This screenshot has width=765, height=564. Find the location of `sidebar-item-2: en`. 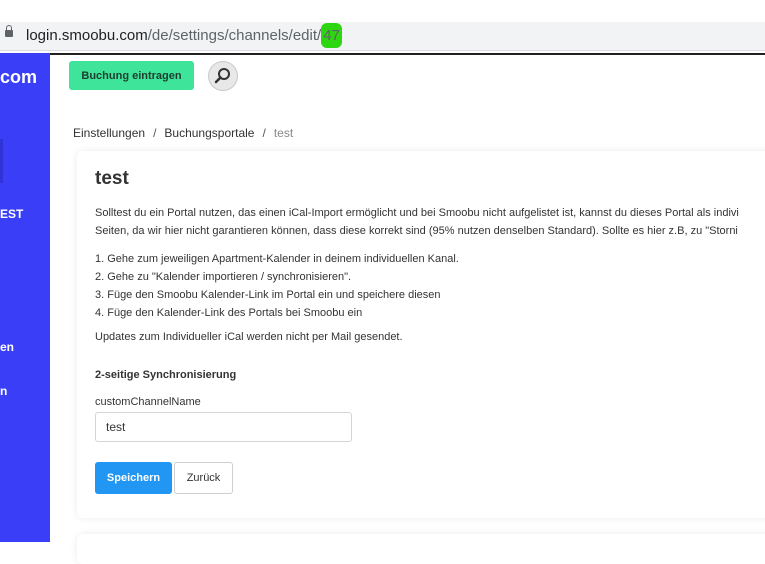

sidebar-item-2: en is located at coordinates (7, 347).